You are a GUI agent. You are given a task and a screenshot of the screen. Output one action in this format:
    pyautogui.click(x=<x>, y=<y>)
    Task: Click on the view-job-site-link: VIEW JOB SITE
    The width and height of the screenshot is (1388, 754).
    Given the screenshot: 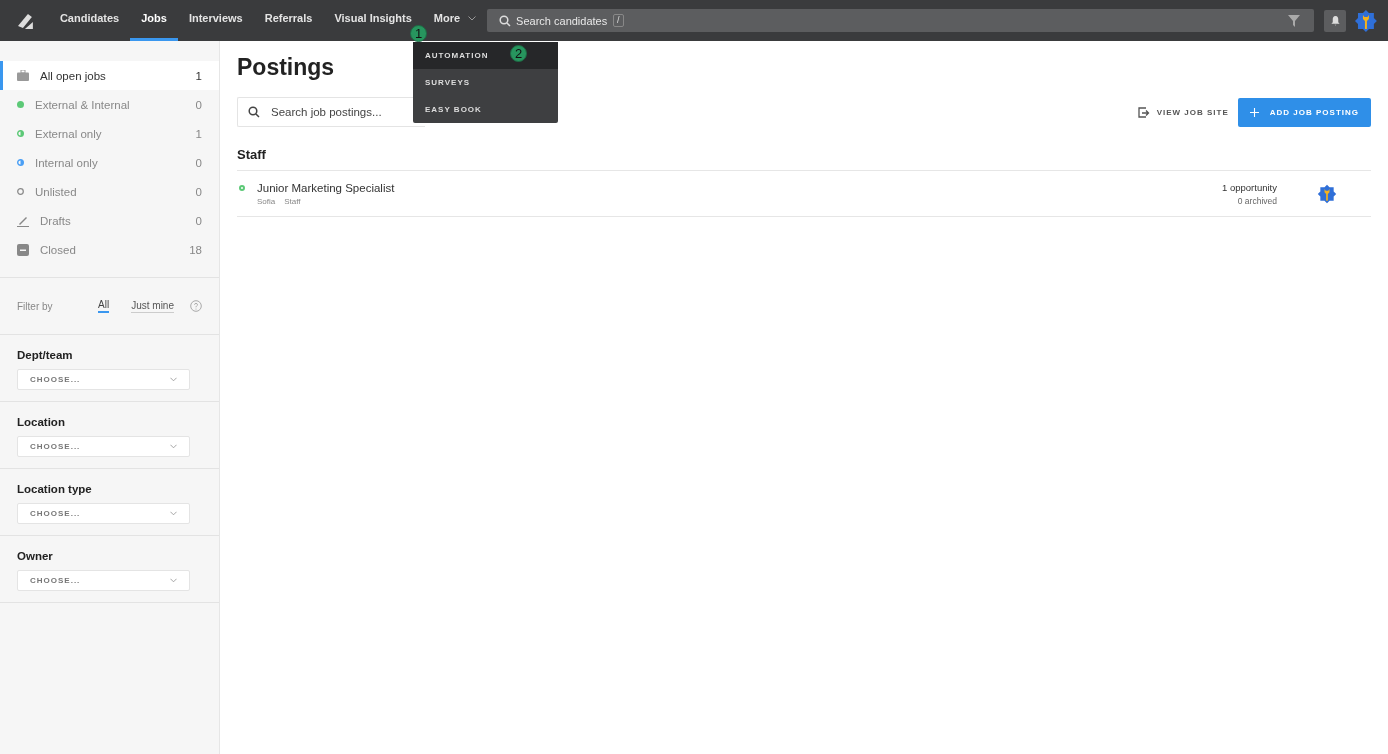 What is the action you would take?
    pyautogui.click(x=1183, y=112)
    